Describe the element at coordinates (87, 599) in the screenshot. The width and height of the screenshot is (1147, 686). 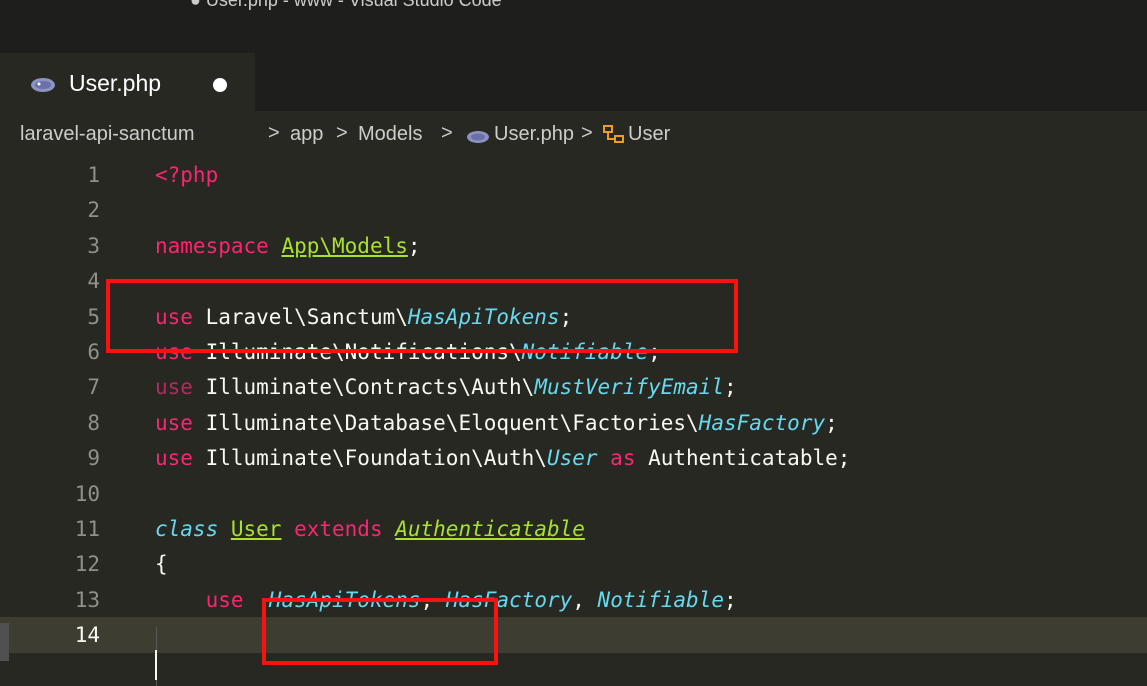
I see `line-number: 13` at that location.